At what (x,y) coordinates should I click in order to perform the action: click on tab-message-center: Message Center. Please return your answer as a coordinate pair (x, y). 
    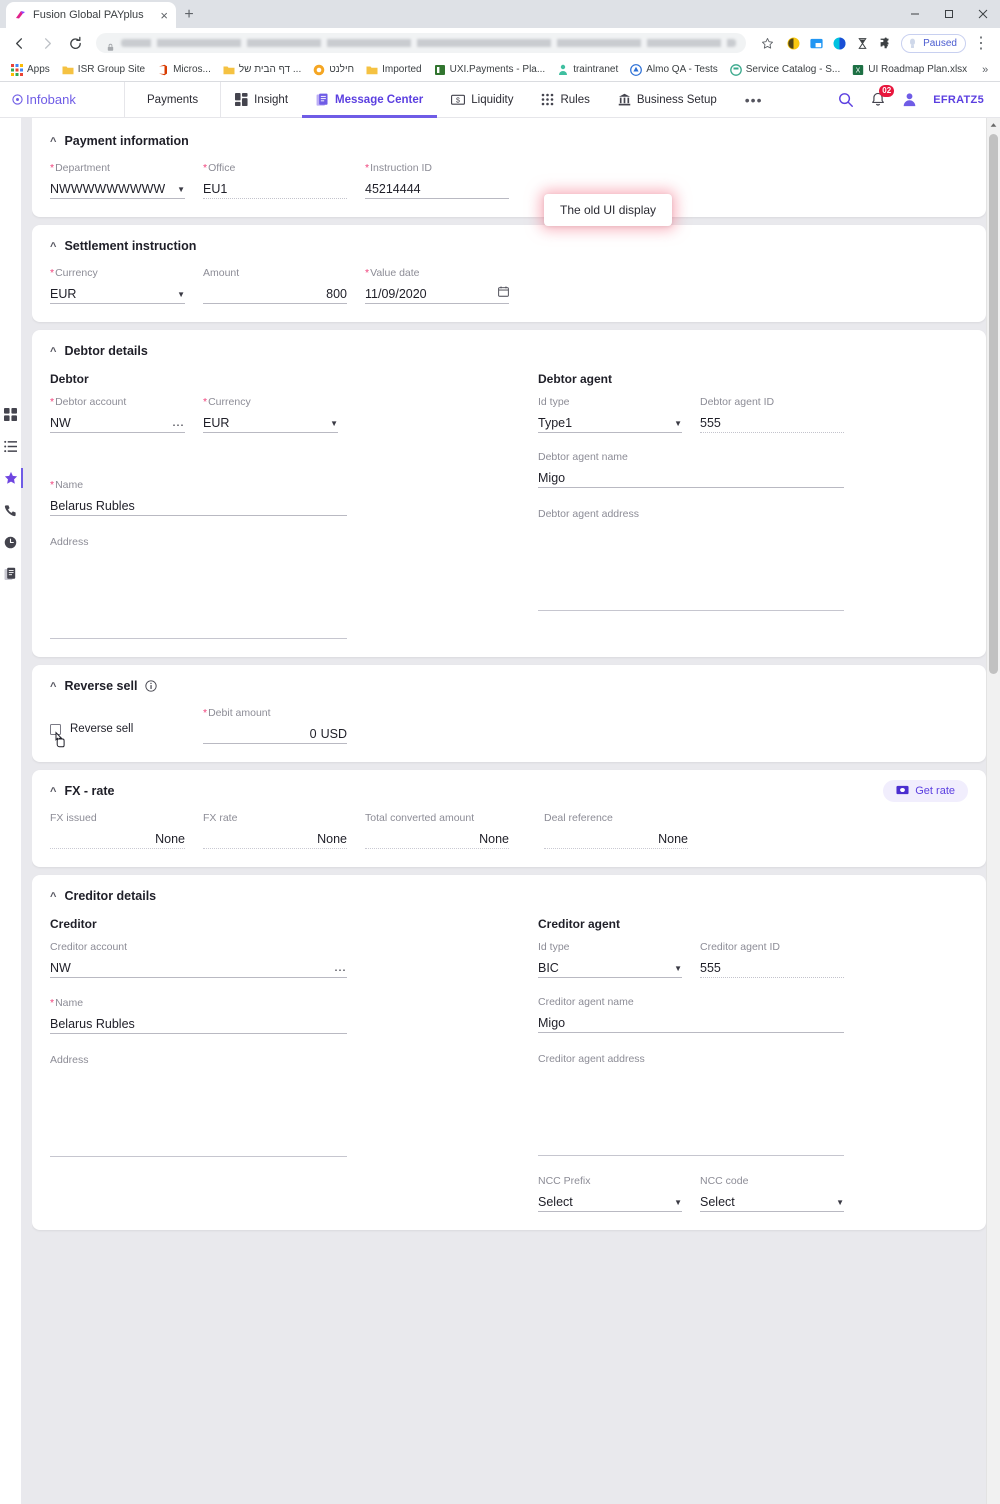
    Looking at the image, I should click on (370, 100).